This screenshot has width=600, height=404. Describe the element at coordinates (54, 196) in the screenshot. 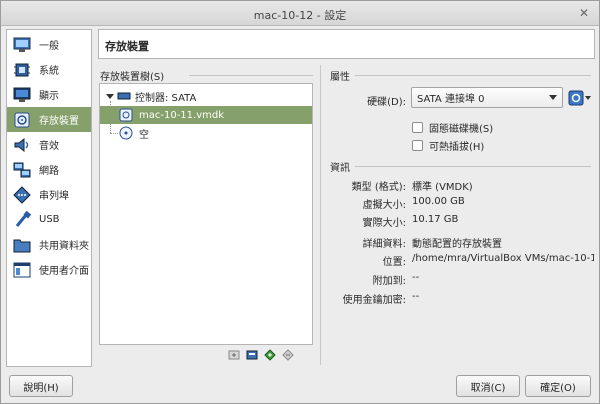

I see `sidebar-item-label: 串列埠` at that location.